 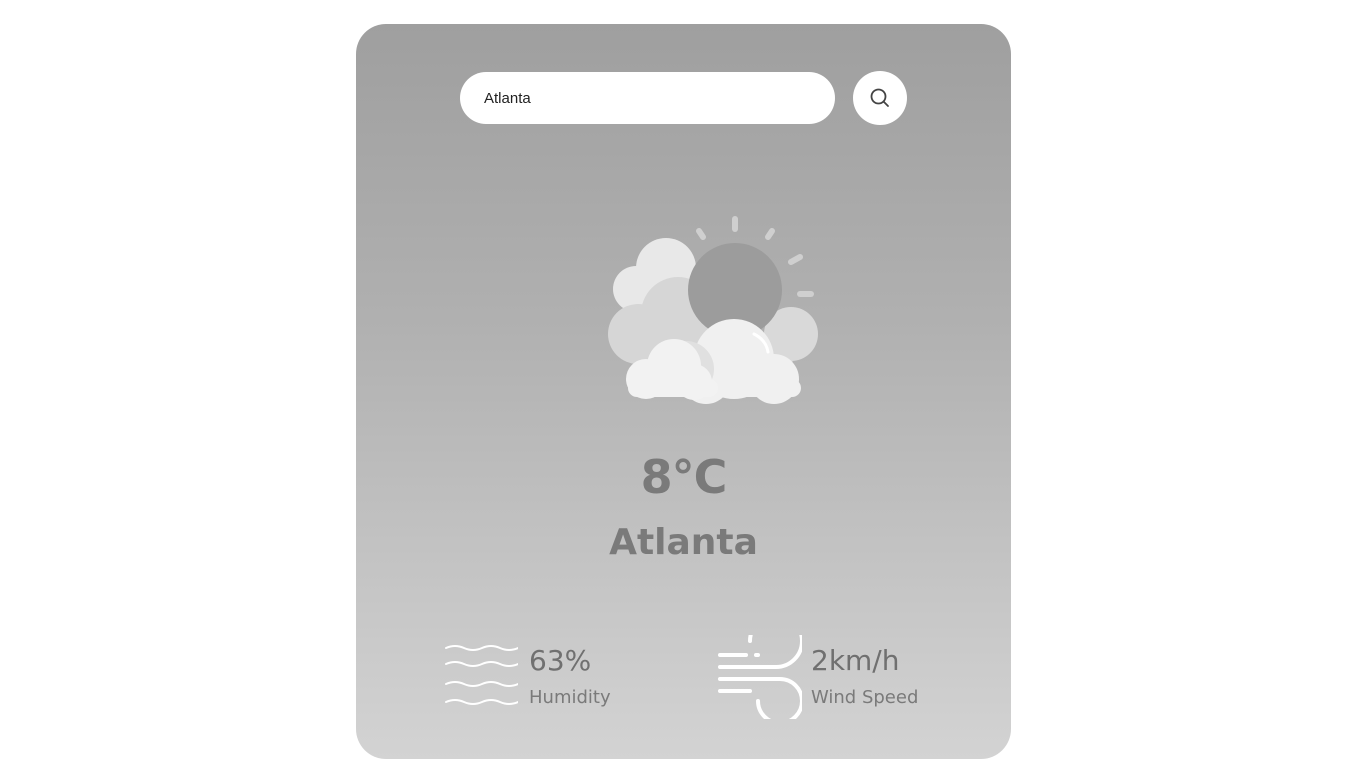 I want to click on humidity-waves-icon, so click(x=481, y=675).